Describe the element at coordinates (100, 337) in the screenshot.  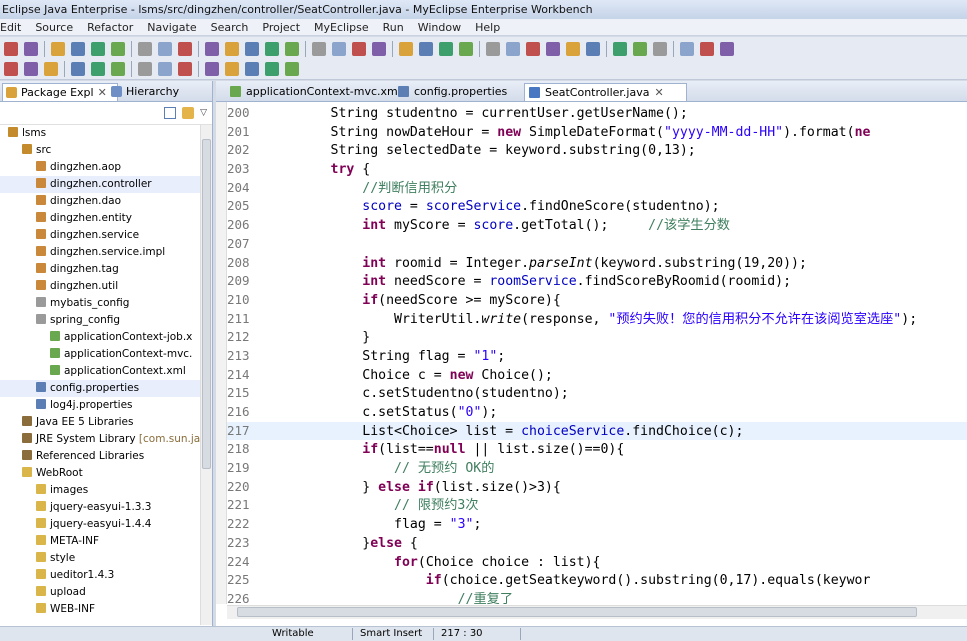
I see `tree-item: applicationContext-job.x` at that location.